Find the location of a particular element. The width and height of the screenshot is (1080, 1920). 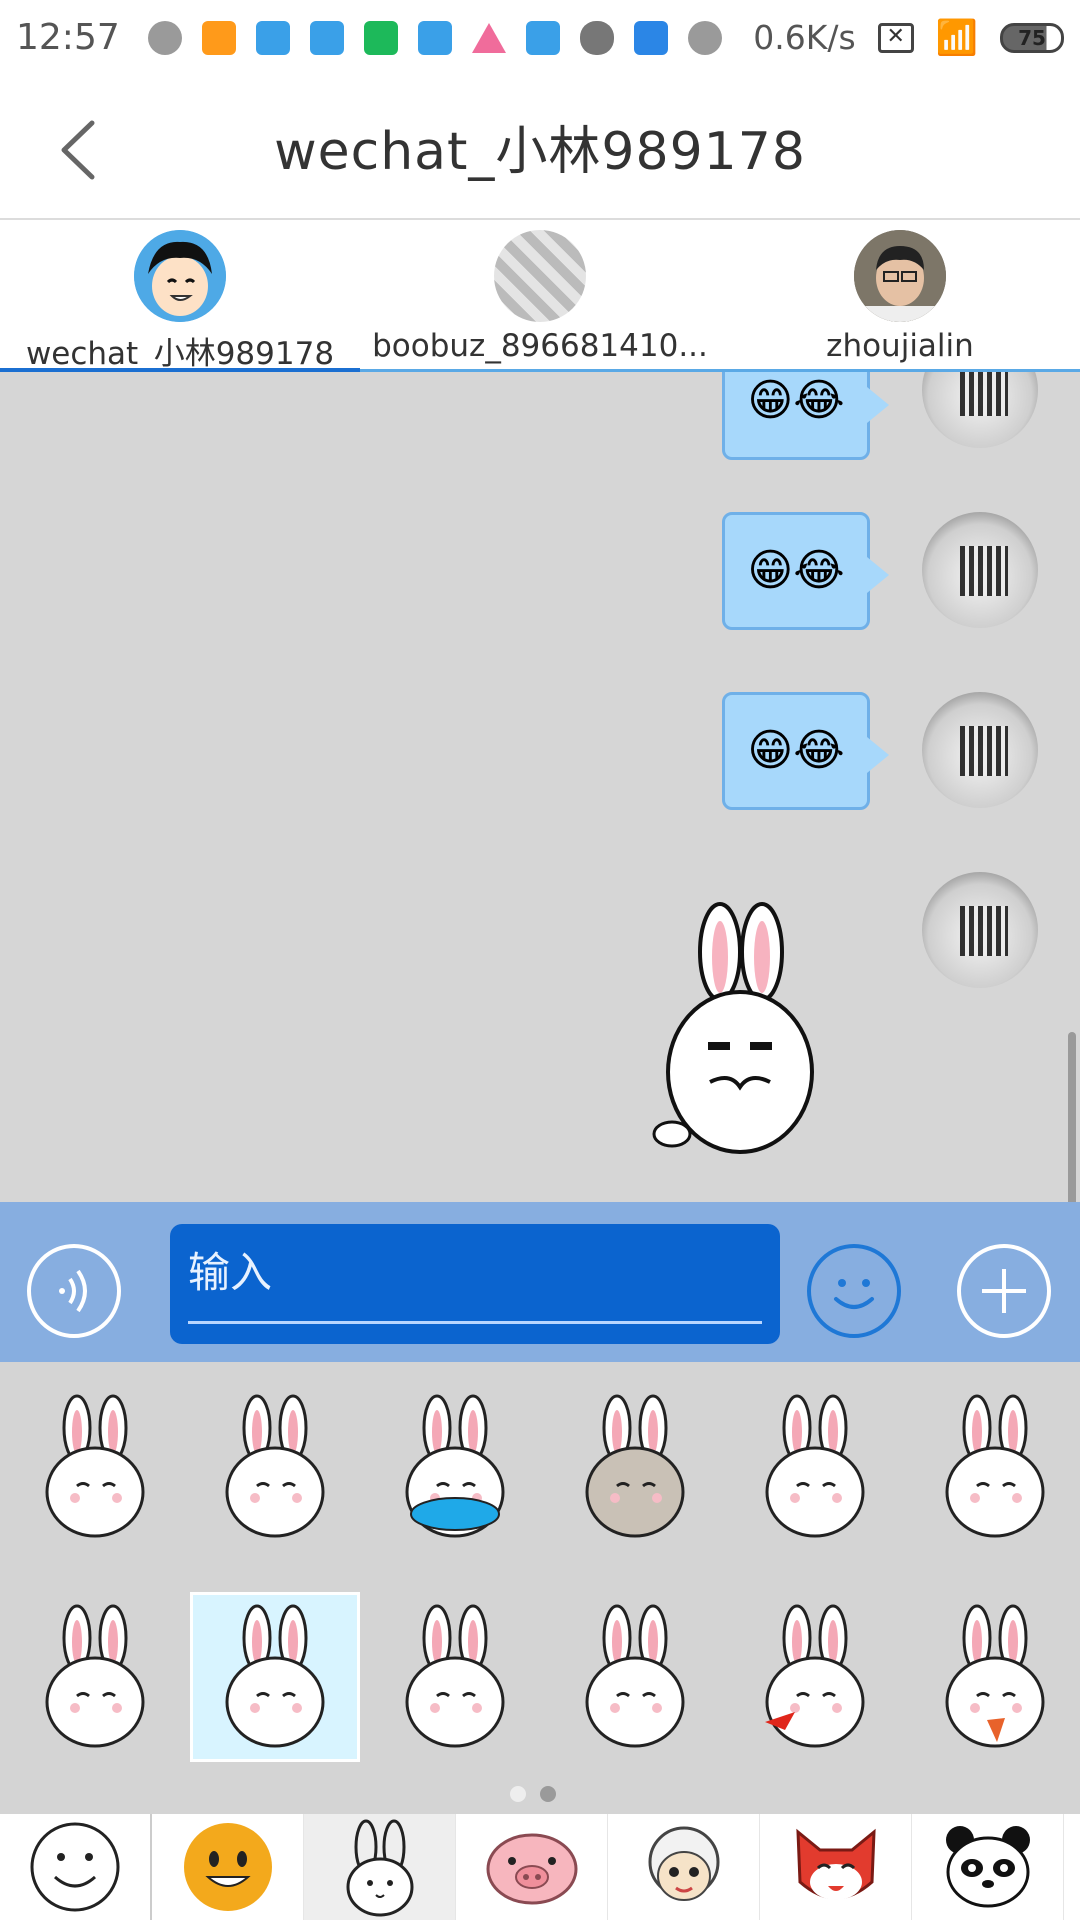

contact-tab-3: zhoujialin is located at coordinates (900, 297).